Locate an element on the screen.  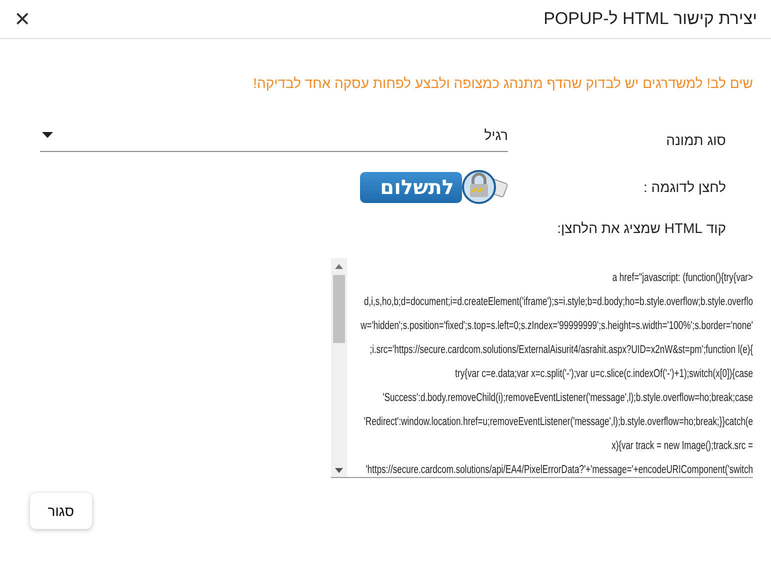
scroll-up-icon is located at coordinates (339, 266).